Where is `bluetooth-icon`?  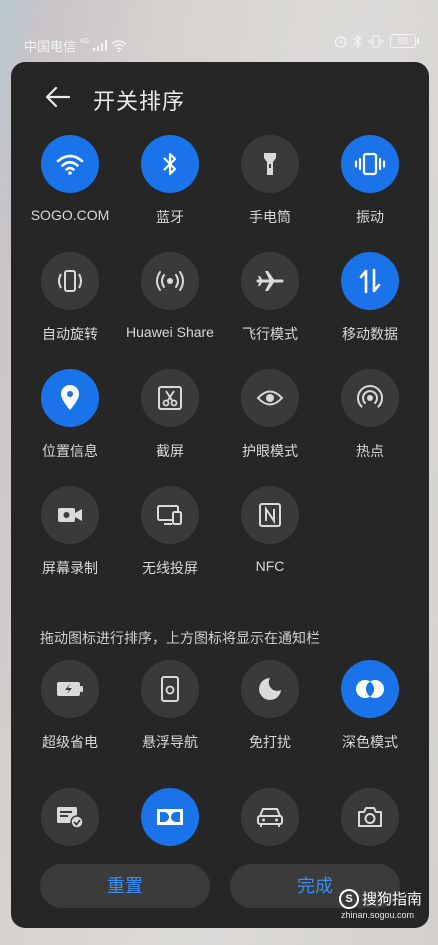
bluetooth-icon is located at coordinates (170, 164).